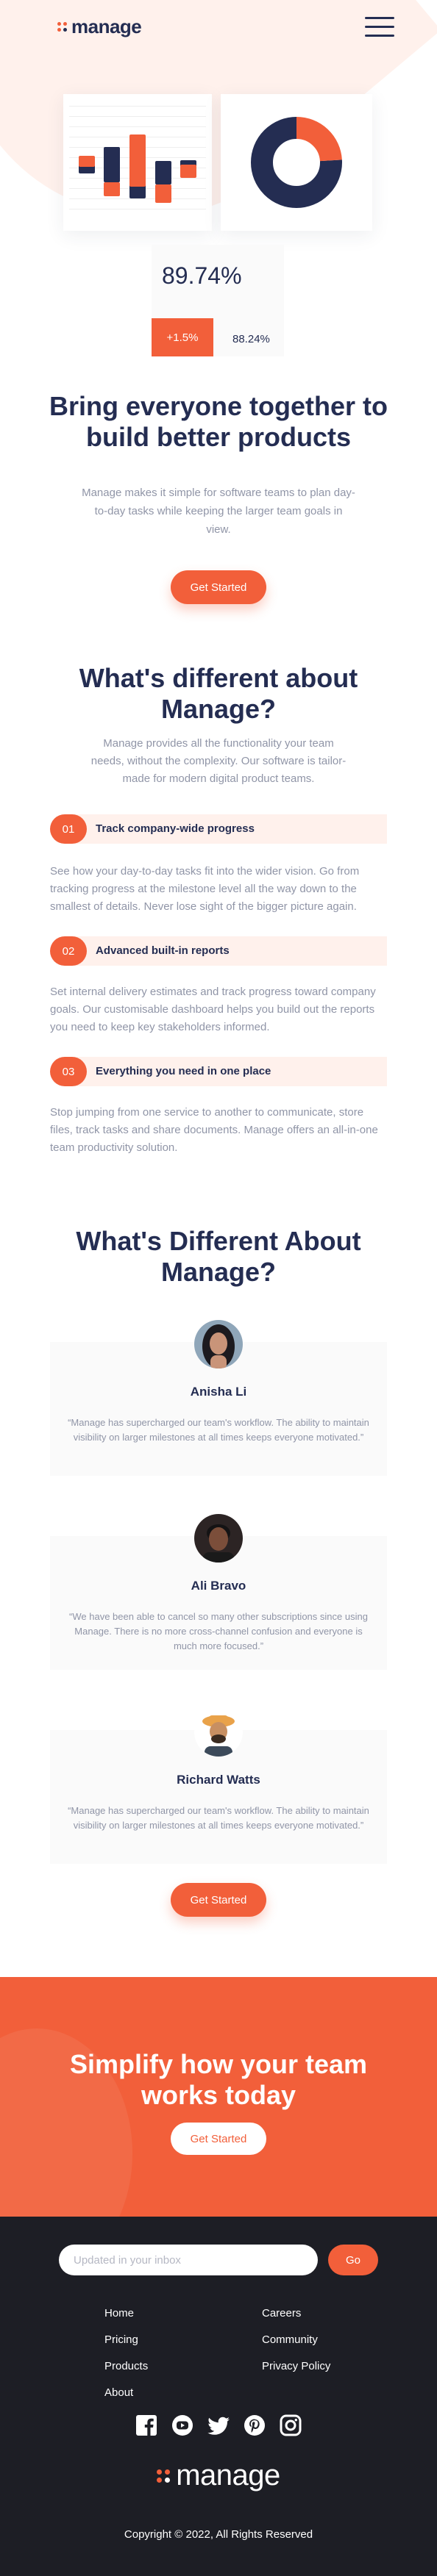  Describe the element at coordinates (218, 1780) in the screenshot. I see `testimonial-name: Richard Watts` at that location.